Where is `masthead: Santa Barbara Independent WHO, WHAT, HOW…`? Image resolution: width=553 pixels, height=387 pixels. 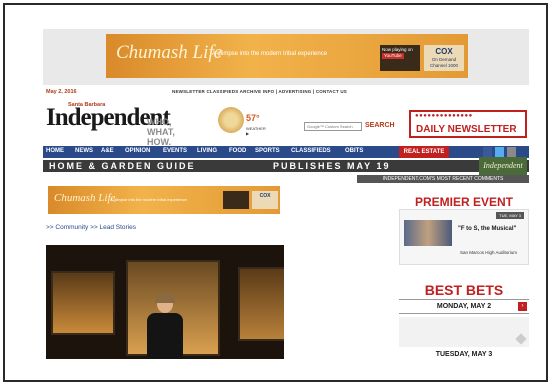
masthead: Santa Barbara Independent WHO, WHAT, HOW… is located at coordinates (156, 124).